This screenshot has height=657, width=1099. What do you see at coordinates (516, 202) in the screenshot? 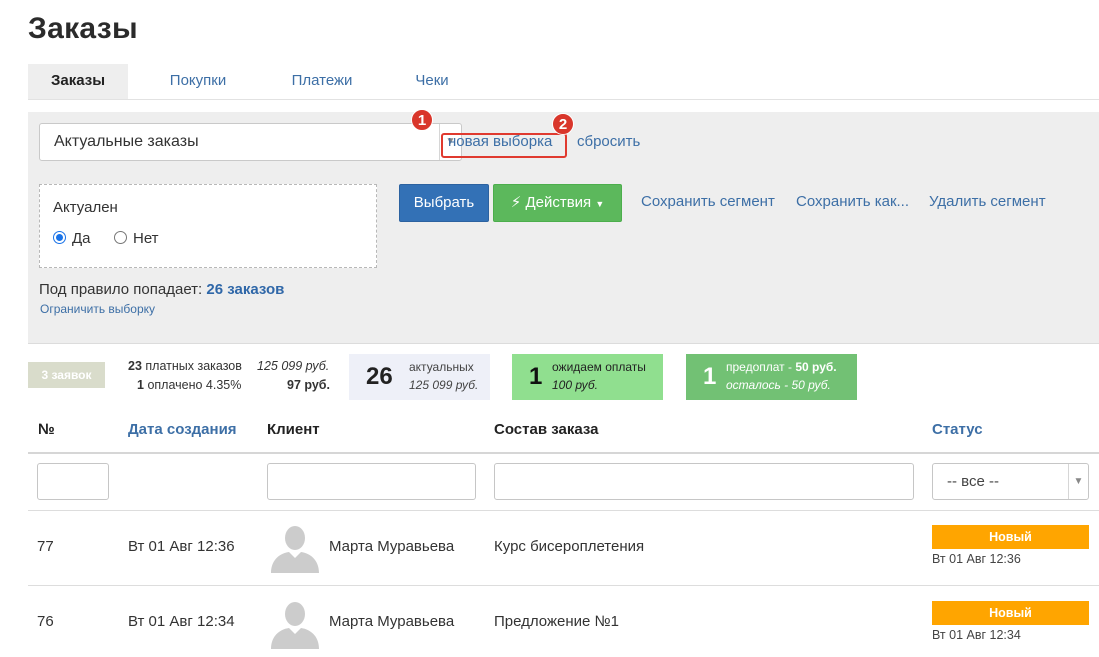
I see `lightning-icon: ⚡` at bounding box center [516, 202].